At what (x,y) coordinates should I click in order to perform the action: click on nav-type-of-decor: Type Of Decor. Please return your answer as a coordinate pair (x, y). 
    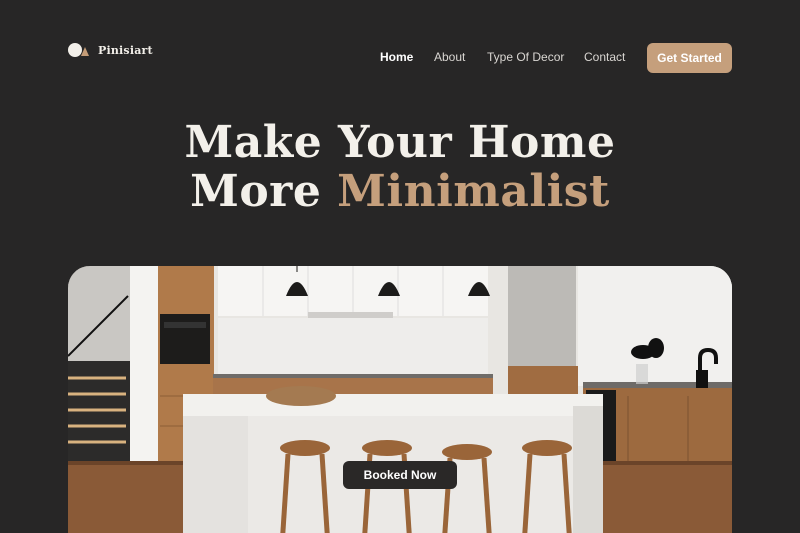
    Looking at the image, I should click on (525, 57).